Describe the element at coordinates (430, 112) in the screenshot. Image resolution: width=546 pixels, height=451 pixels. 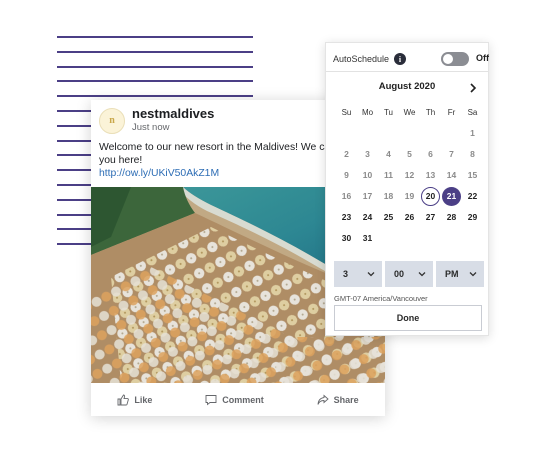
I see `weekday-label: Th` at that location.